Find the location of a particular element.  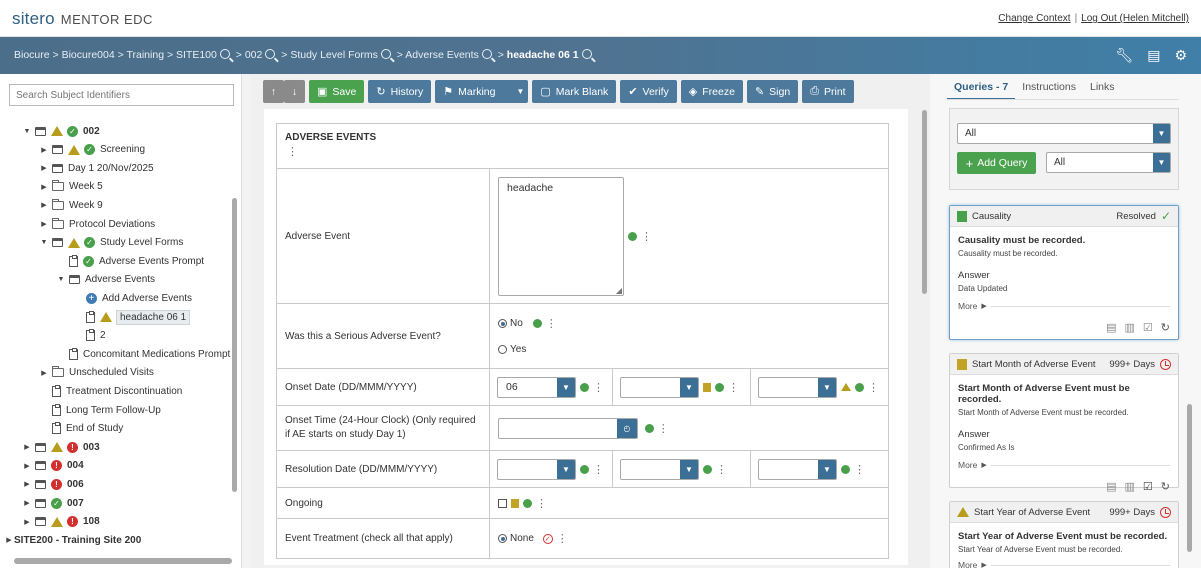

resolution-day-select: ▼ is located at coordinates (536, 469).